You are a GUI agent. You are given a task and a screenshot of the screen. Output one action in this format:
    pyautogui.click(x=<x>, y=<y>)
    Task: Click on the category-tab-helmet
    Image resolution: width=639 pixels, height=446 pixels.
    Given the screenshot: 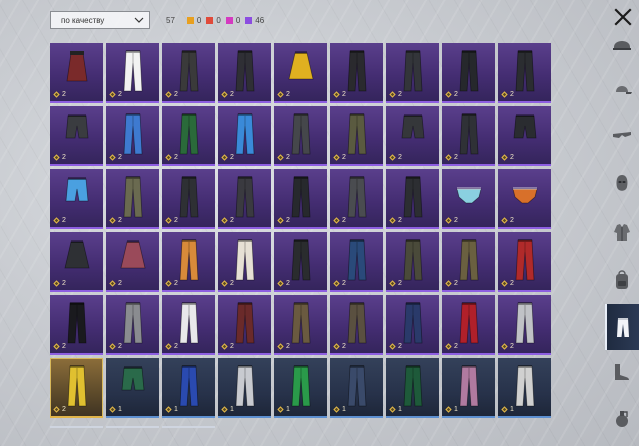 What is the action you would take?
    pyautogui.click(x=622, y=44)
    